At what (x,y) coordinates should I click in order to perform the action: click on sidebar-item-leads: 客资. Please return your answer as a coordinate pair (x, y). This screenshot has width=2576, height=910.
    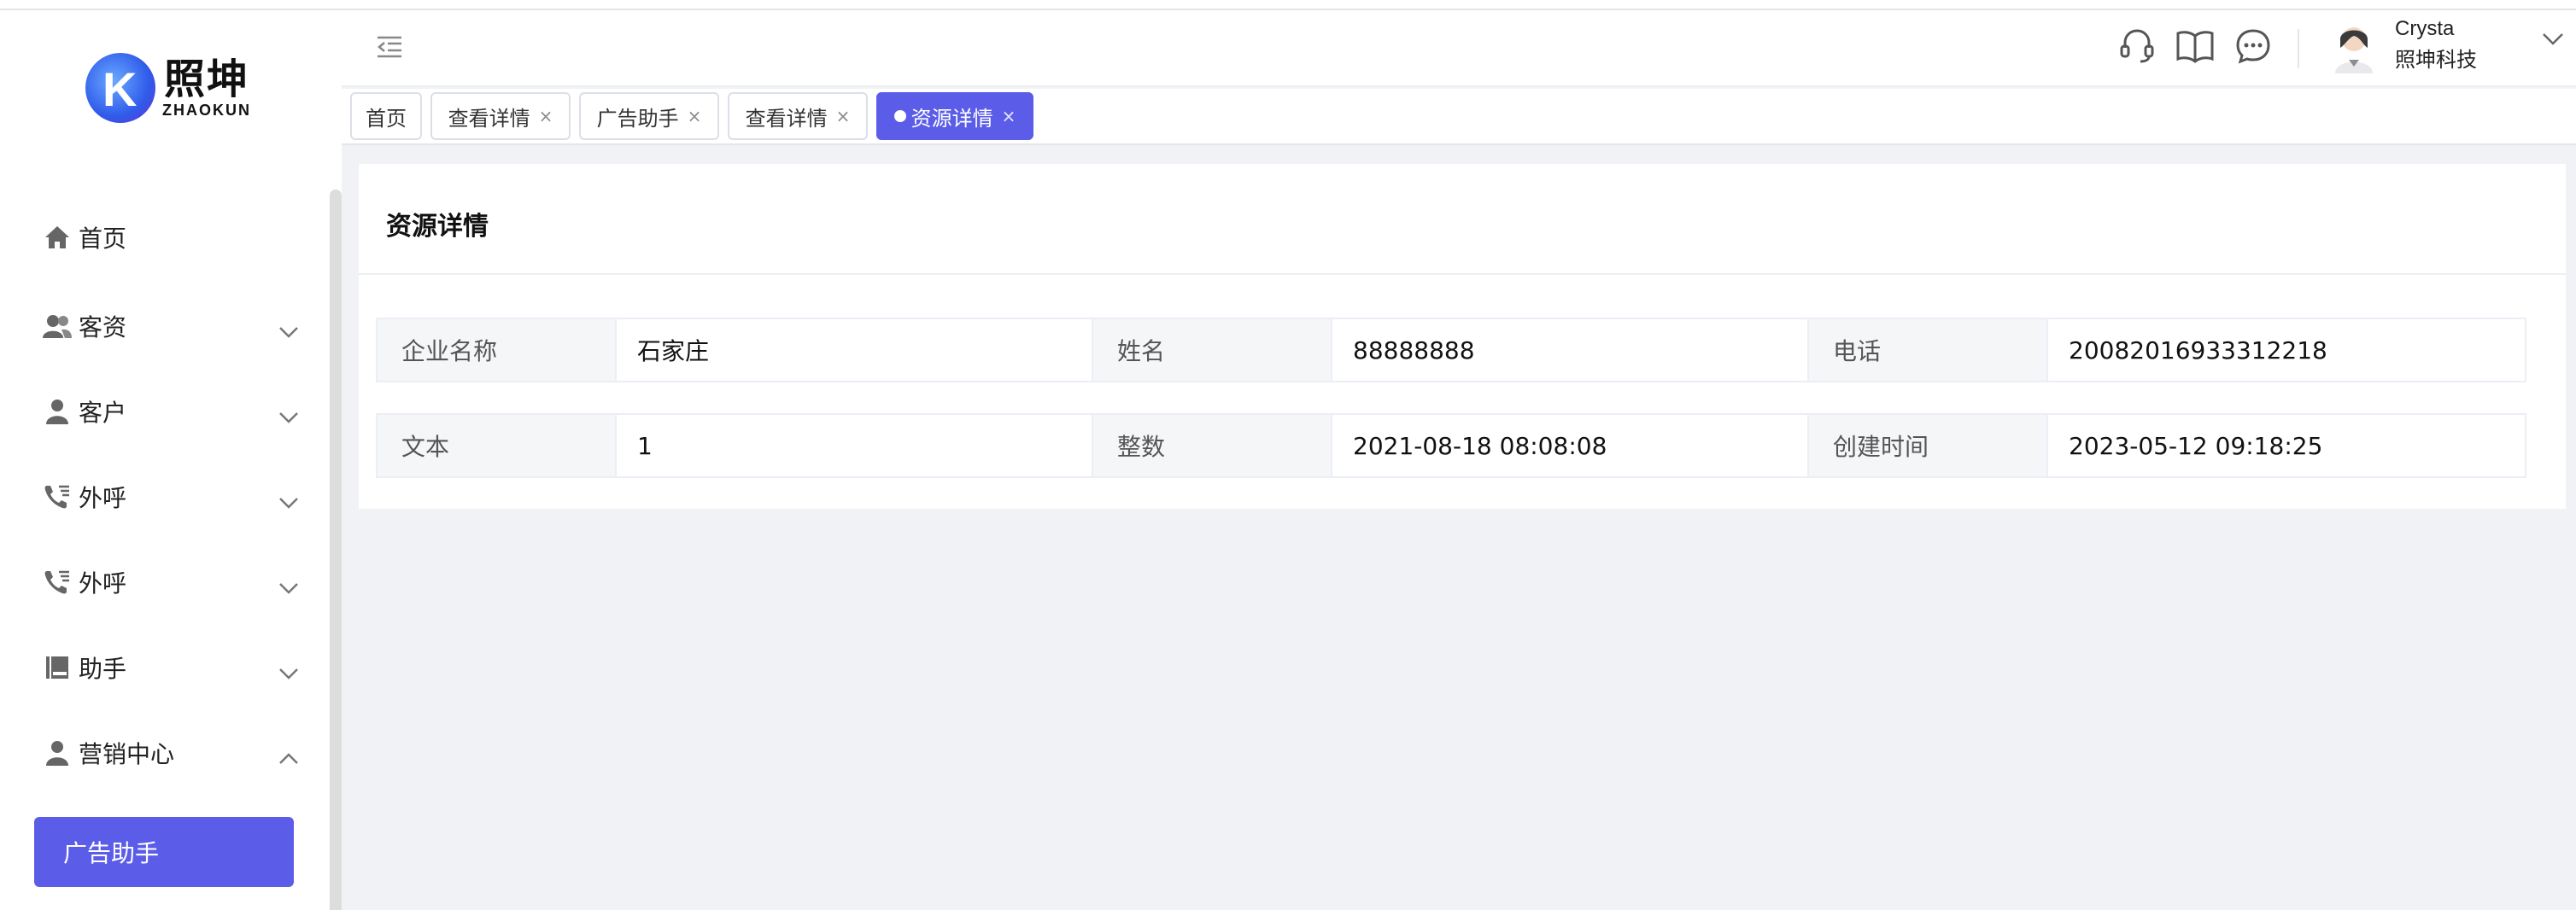
    Looking at the image, I should click on (171, 326).